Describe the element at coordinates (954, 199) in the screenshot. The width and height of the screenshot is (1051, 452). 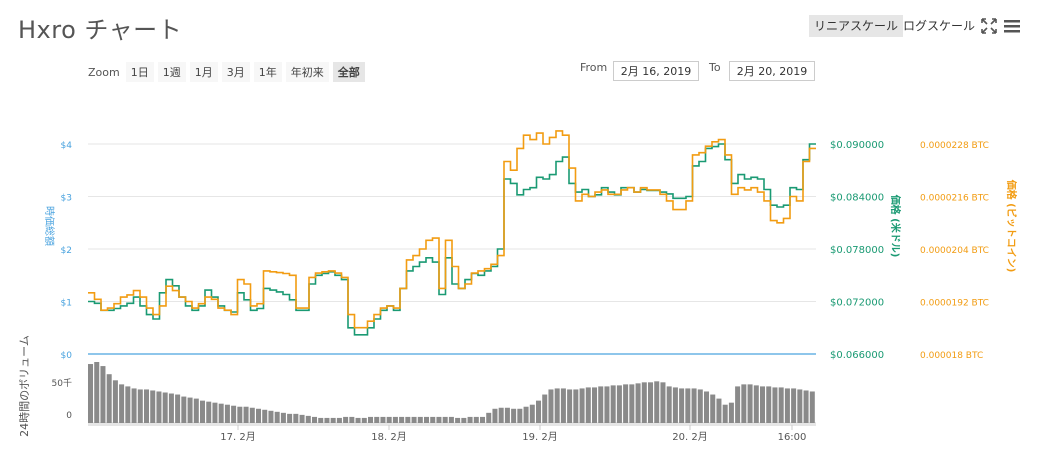
I see `btc-tick-label: 0.0000216 BTC` at that location.